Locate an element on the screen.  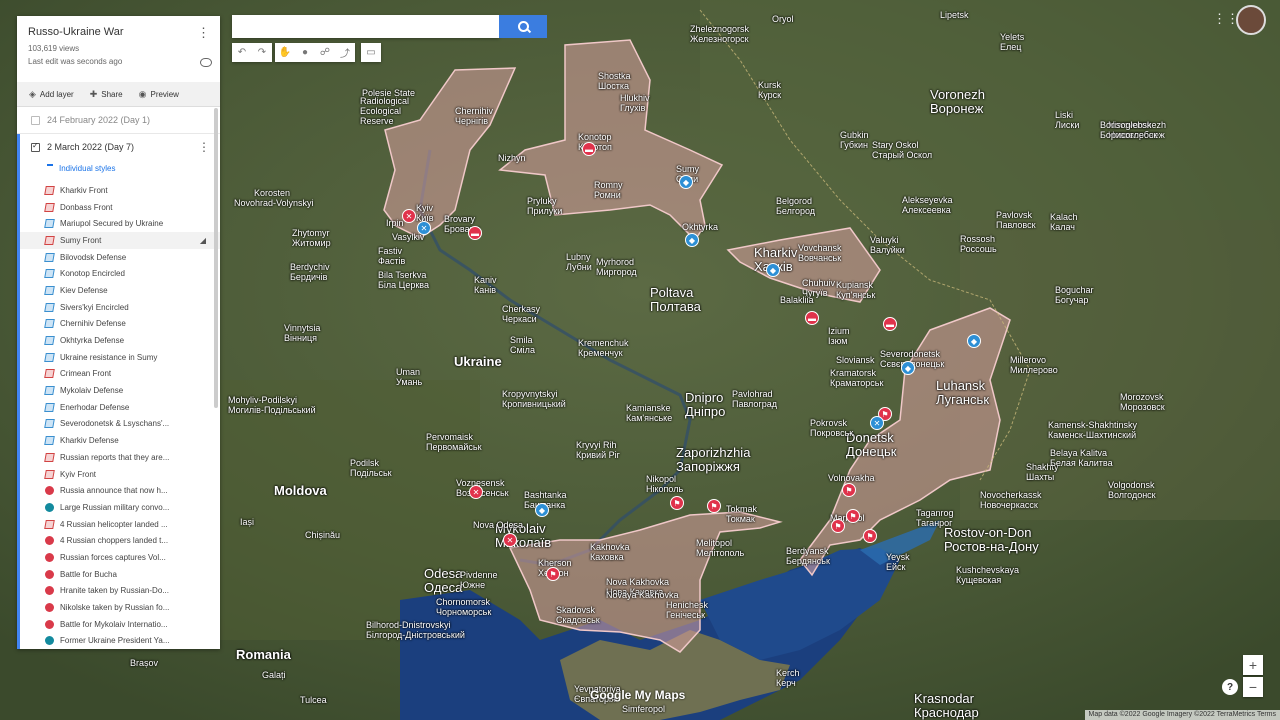
undo-icon: ↶ is located at coordinates (242, 52).